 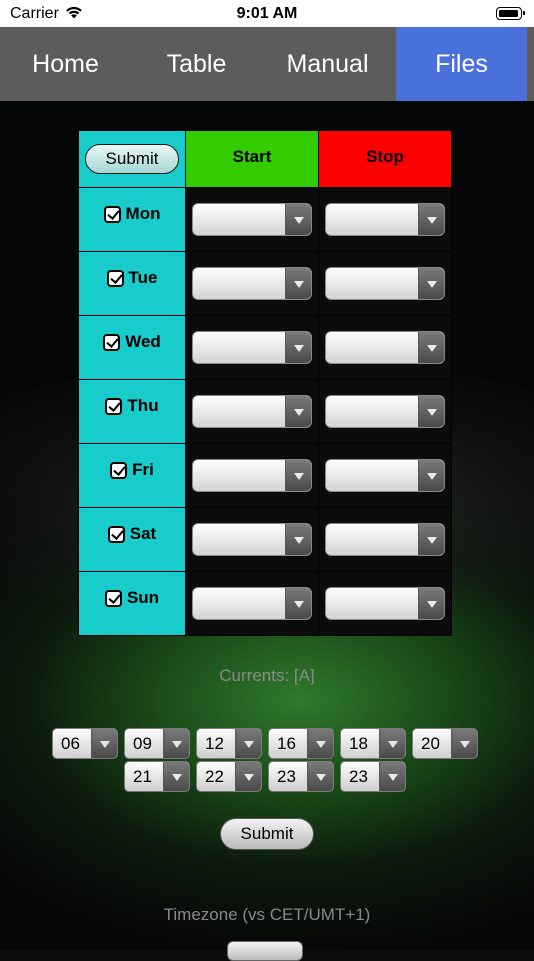 What do you see at coordinates (143, 341) in the screenshot?
I see `day-label: Wed` at bounding box center [143, 341].